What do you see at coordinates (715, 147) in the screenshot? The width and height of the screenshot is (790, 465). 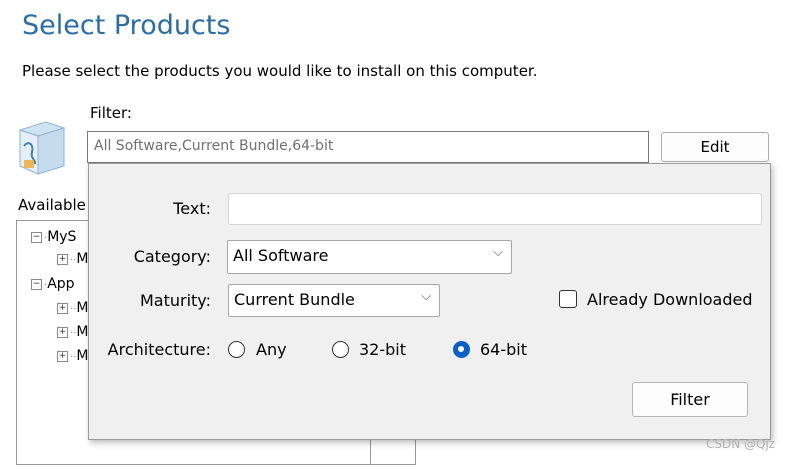 I see `edit-button: Edit` at bounding box center [715, 147].